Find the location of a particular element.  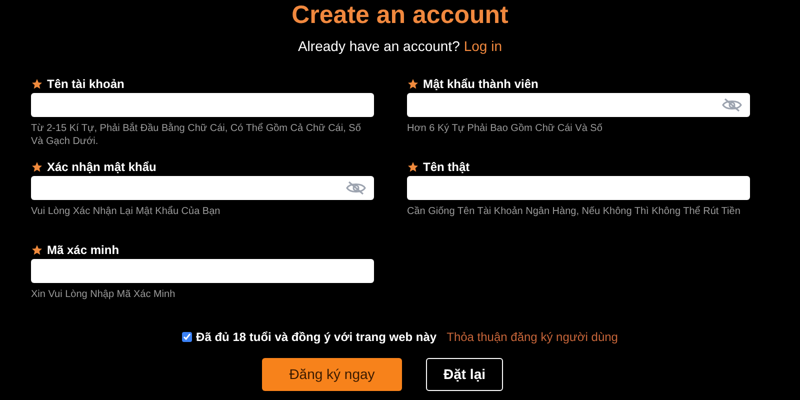

field-hint: Vui Lòng Xác Nhận Lại Mật Khẩu Của Bạn is located at coordinates (126, 211).